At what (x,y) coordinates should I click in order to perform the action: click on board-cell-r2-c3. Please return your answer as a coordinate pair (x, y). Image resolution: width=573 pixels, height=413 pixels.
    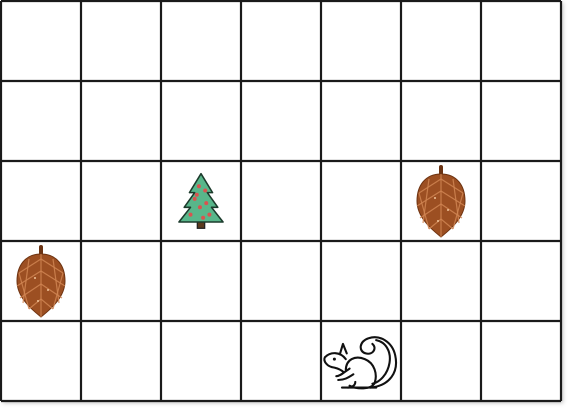
    Looking at the image, I should click on (281, 201).